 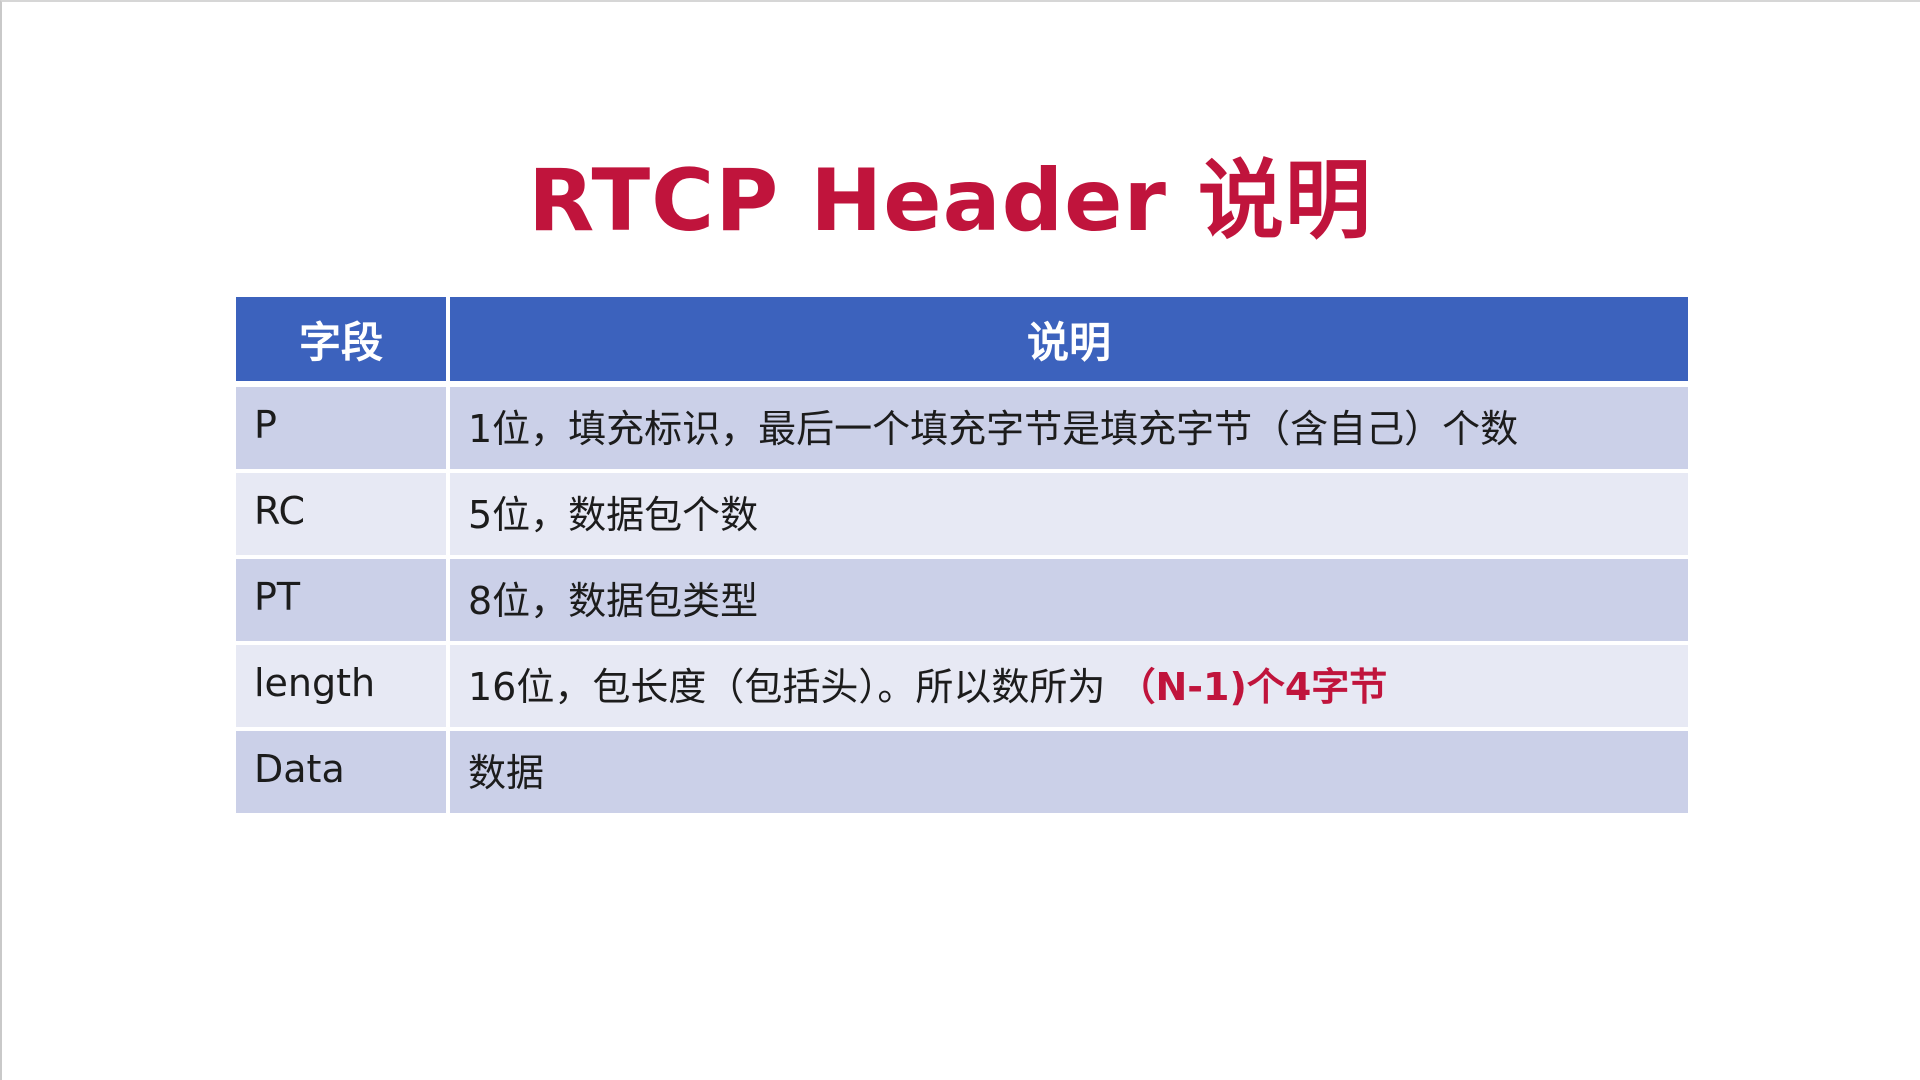 I want to click on field-name-cell: length, so click(x=343, y=687).